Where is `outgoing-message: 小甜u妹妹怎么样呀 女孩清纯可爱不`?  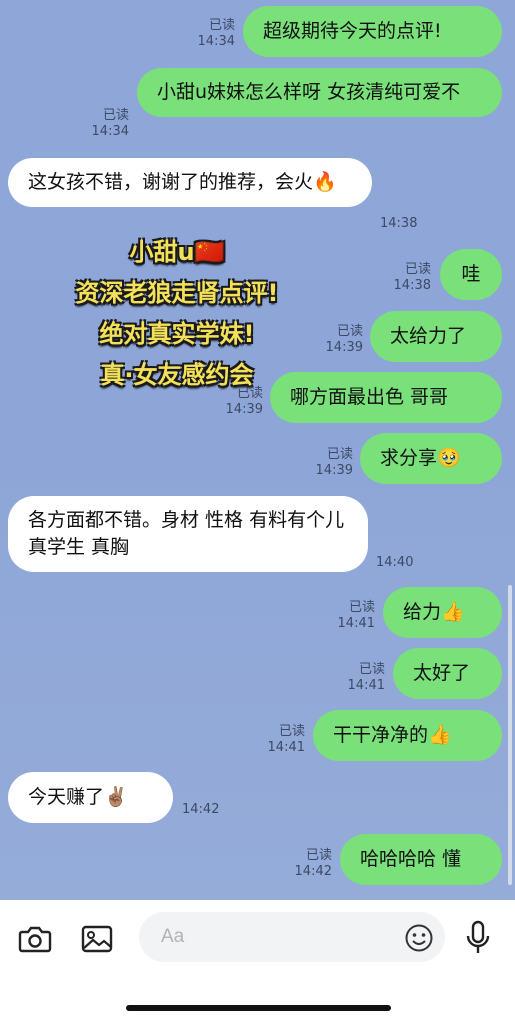 outgoing-message: 小甜u妹妹怎么样呀 女孩清纯可爱不 is located at coordinates (319, 92).